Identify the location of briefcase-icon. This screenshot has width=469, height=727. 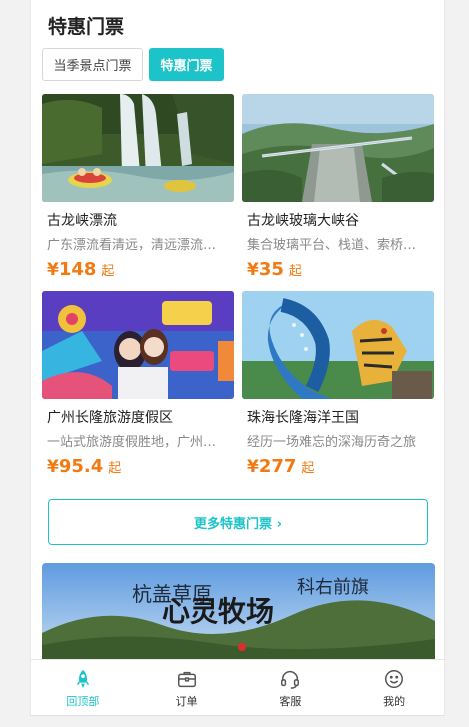
(186, 679).